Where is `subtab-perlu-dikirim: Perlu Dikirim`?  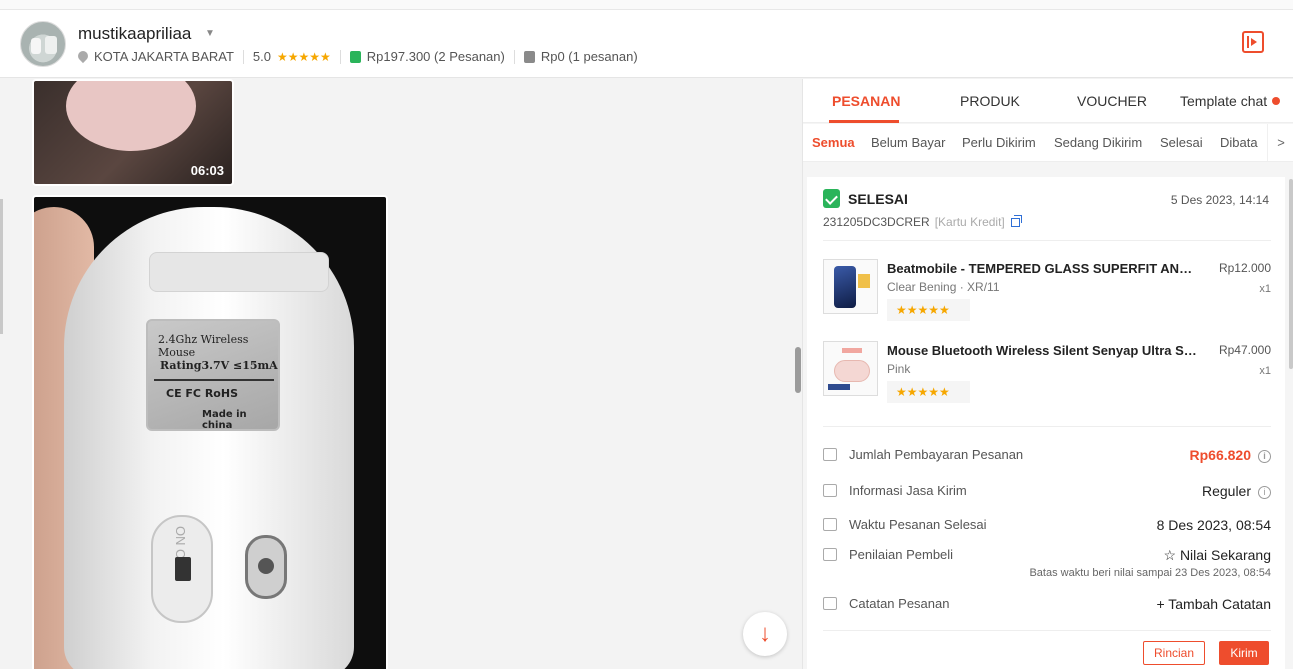 subtab-perlu-dikirim: Perlu Dikirim is located at coordinates (999, 142).